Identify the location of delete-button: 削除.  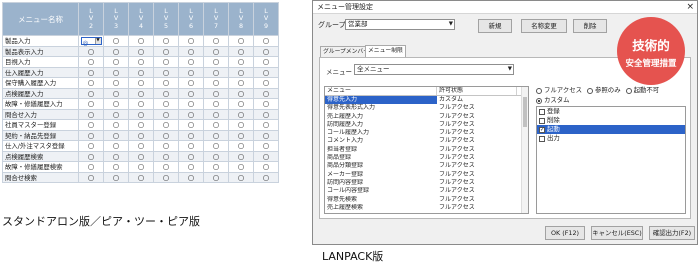
(590, 26).